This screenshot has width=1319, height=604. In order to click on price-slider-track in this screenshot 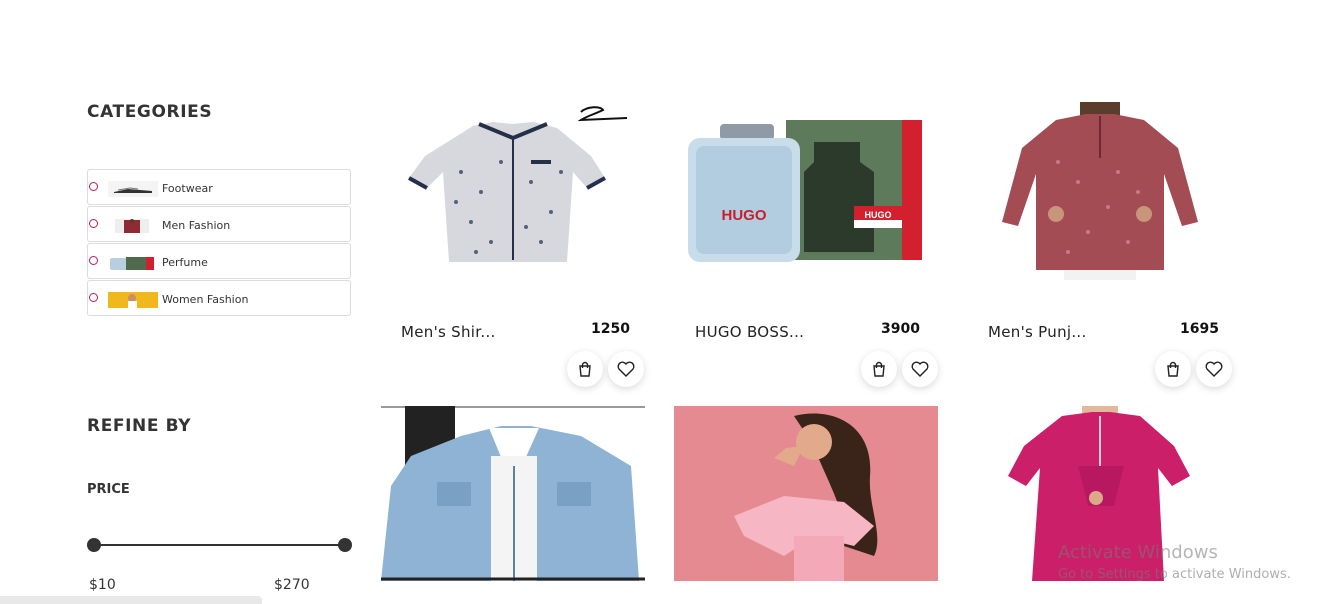, I will do `click(219, 545)`.